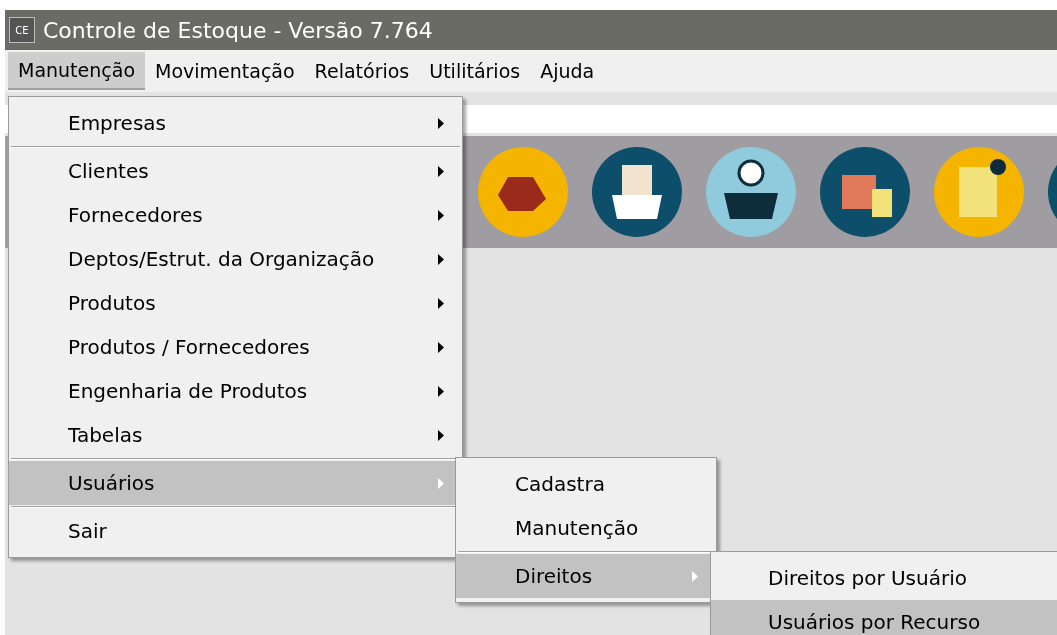 The image size is (1057, 635). I want to click on menu-bar-item: Relatórios, so click(362, 71).